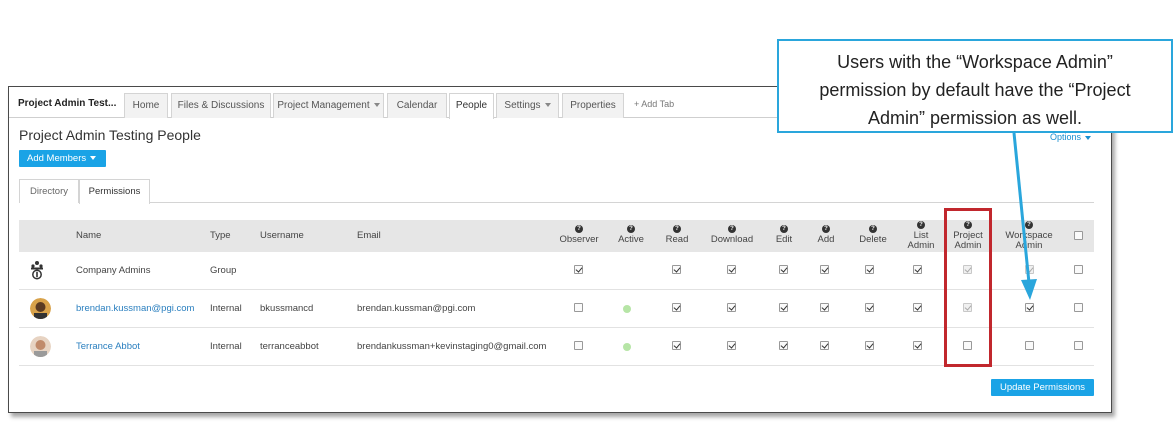 The width and height of the screenshot is (1175, 427). I want to click on update-permissions-button: Update Permissions, so click(1042, 387).